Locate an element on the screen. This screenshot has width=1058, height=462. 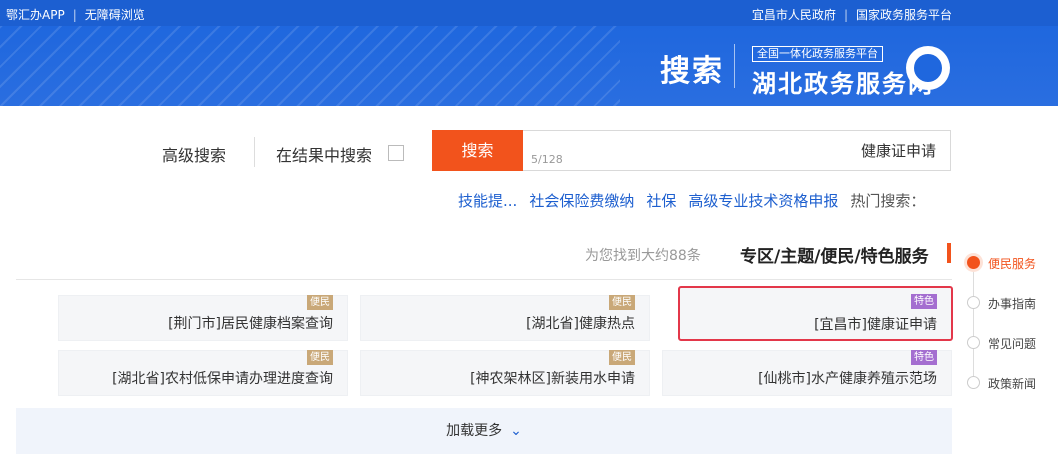
site-emblem-icon is located at coordinates (928, 68).